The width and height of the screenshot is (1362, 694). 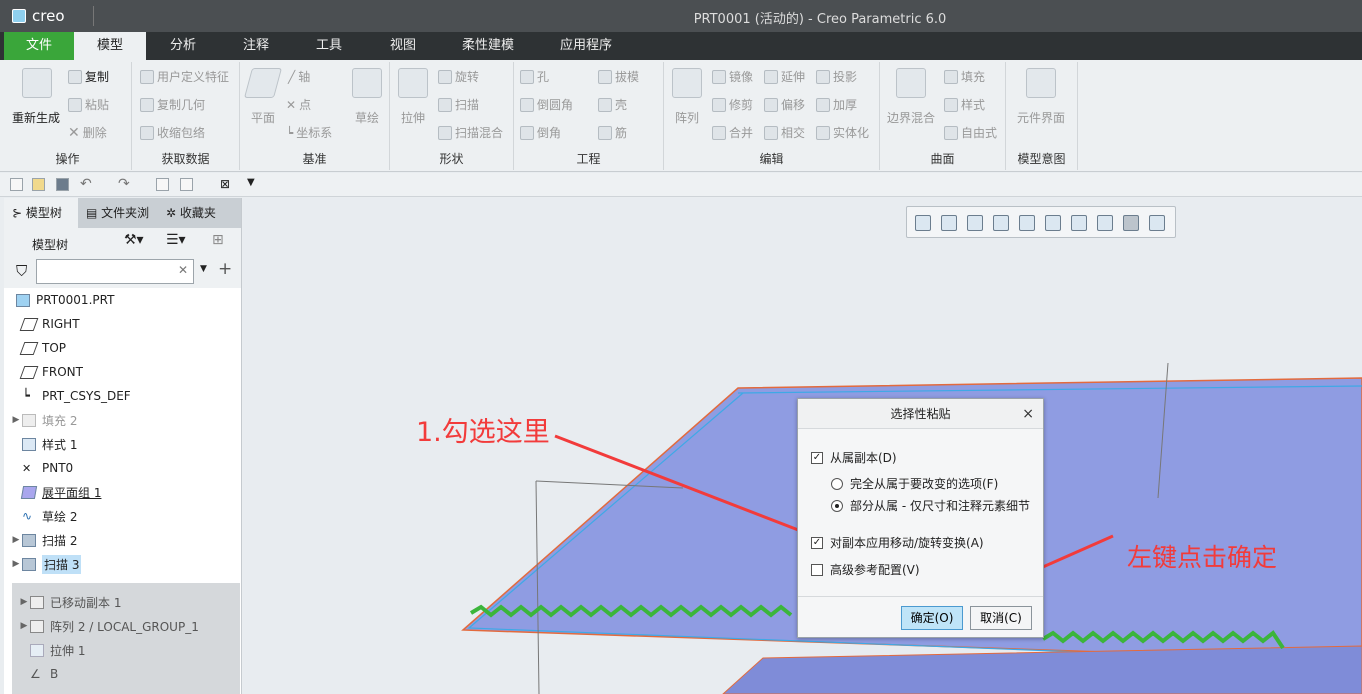 I want to click on udf-button: 用户定义特征, so click(x=184, y=76).